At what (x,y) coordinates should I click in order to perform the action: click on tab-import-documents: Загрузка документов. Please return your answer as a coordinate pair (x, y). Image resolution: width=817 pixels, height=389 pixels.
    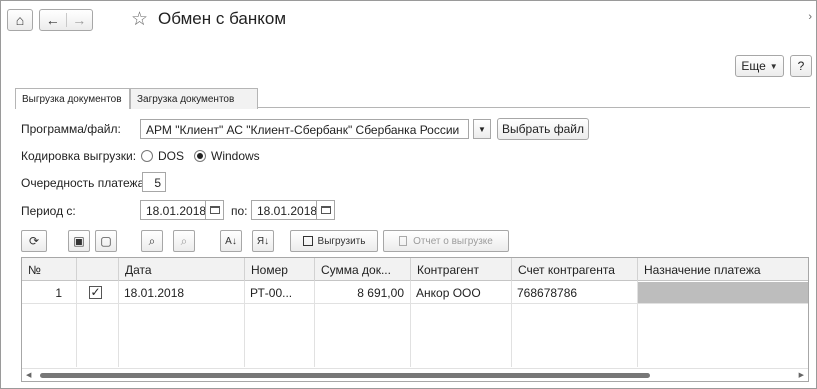
    Looking at the image, I should click on (194, 98).